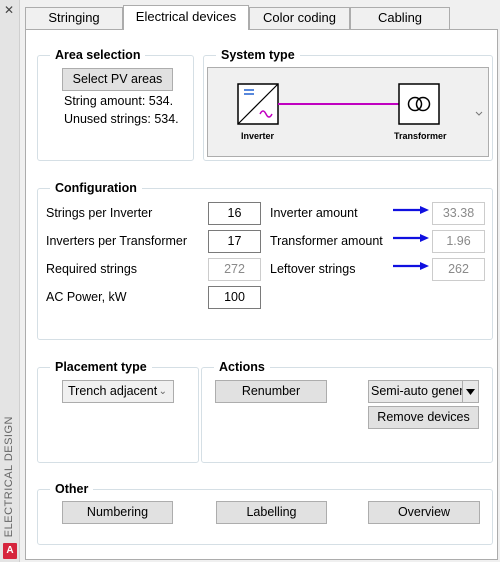 The image size is (500, 562). I want to click on transformer-amount-field: 1.96, so click(458, 241).